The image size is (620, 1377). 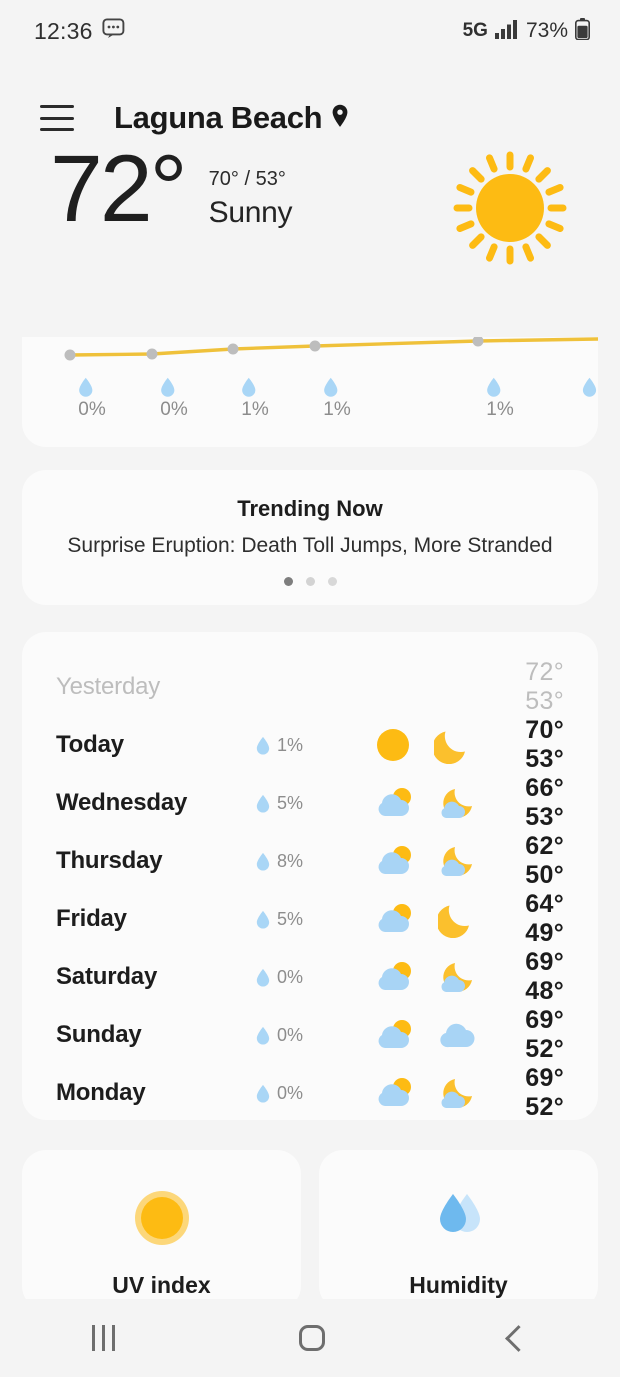 I want to click on hourly-precip-value: 0%, so click(x=174, y=409).